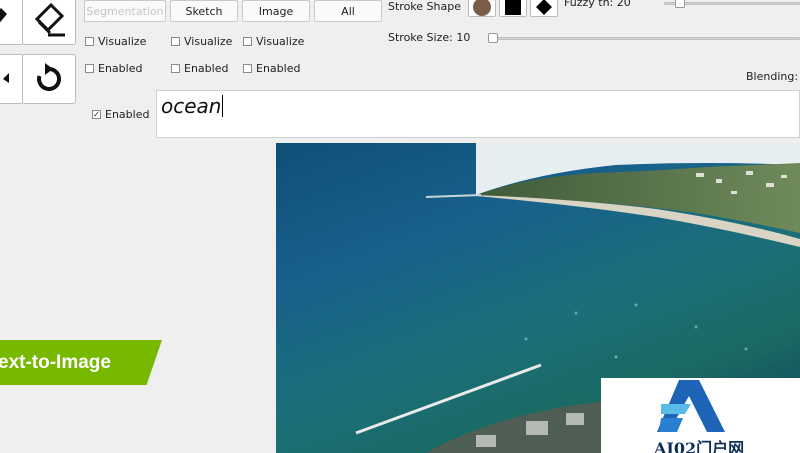 The width and height of the screenshot is (800, 453). I want to click on text-to-image-banner: ext-to-Image, so click(81, 362).